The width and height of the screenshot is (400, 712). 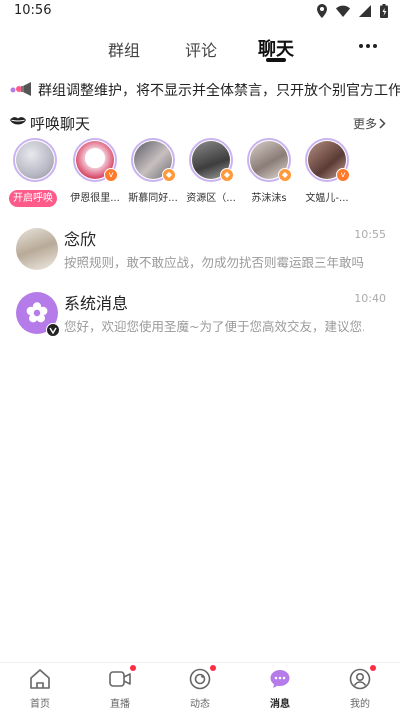 I want to click on nav-profile: 我的, so click(x=360, y=687).